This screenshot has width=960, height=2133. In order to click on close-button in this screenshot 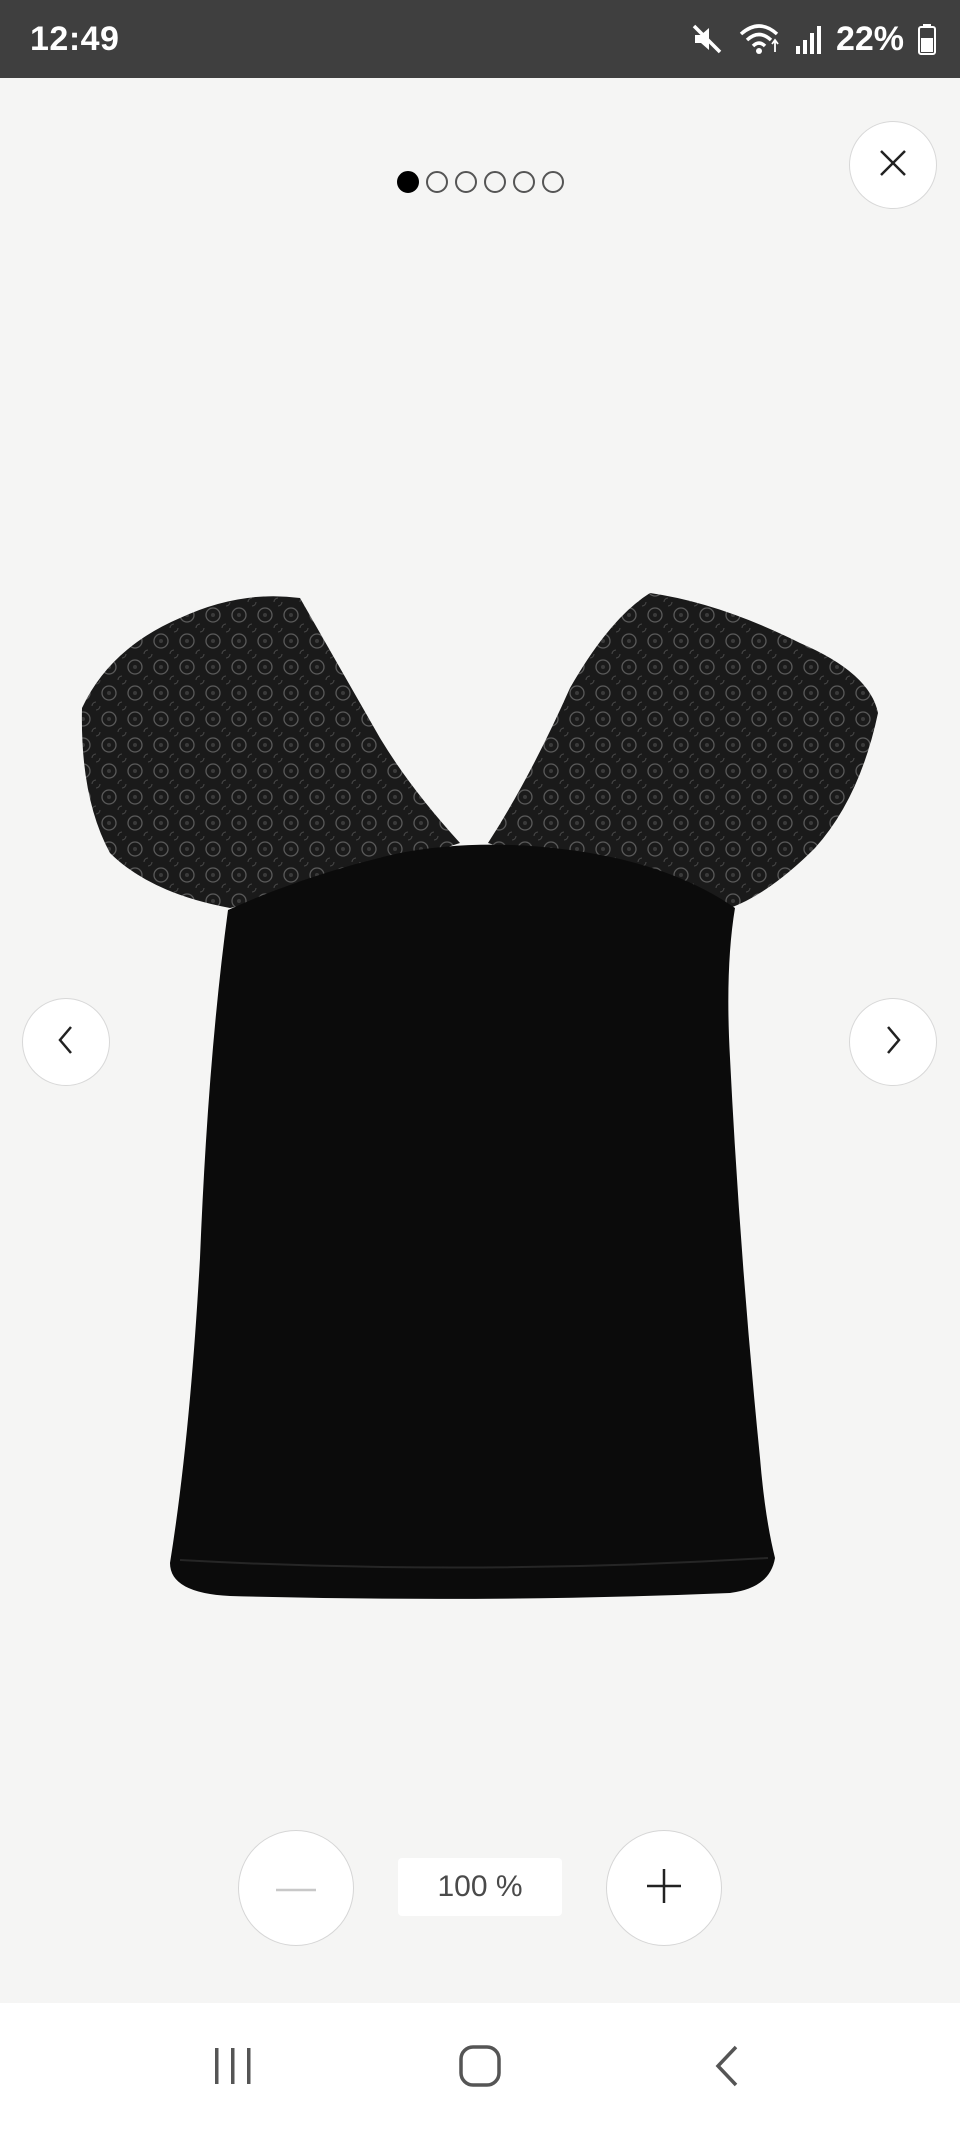, I will do `click(893, 165)`.